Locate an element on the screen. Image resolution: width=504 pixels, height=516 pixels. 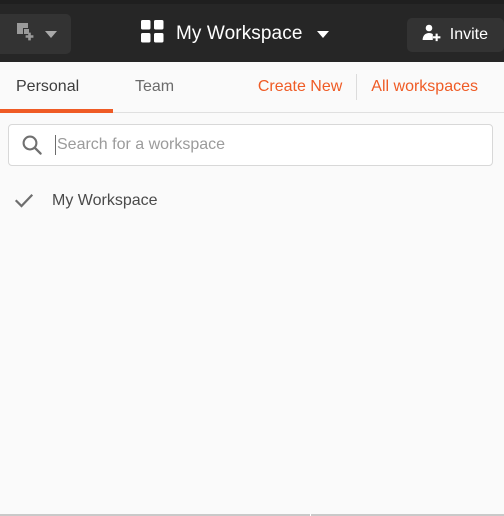
workspace-list: My Workspace is located at coordinates (252, 201).